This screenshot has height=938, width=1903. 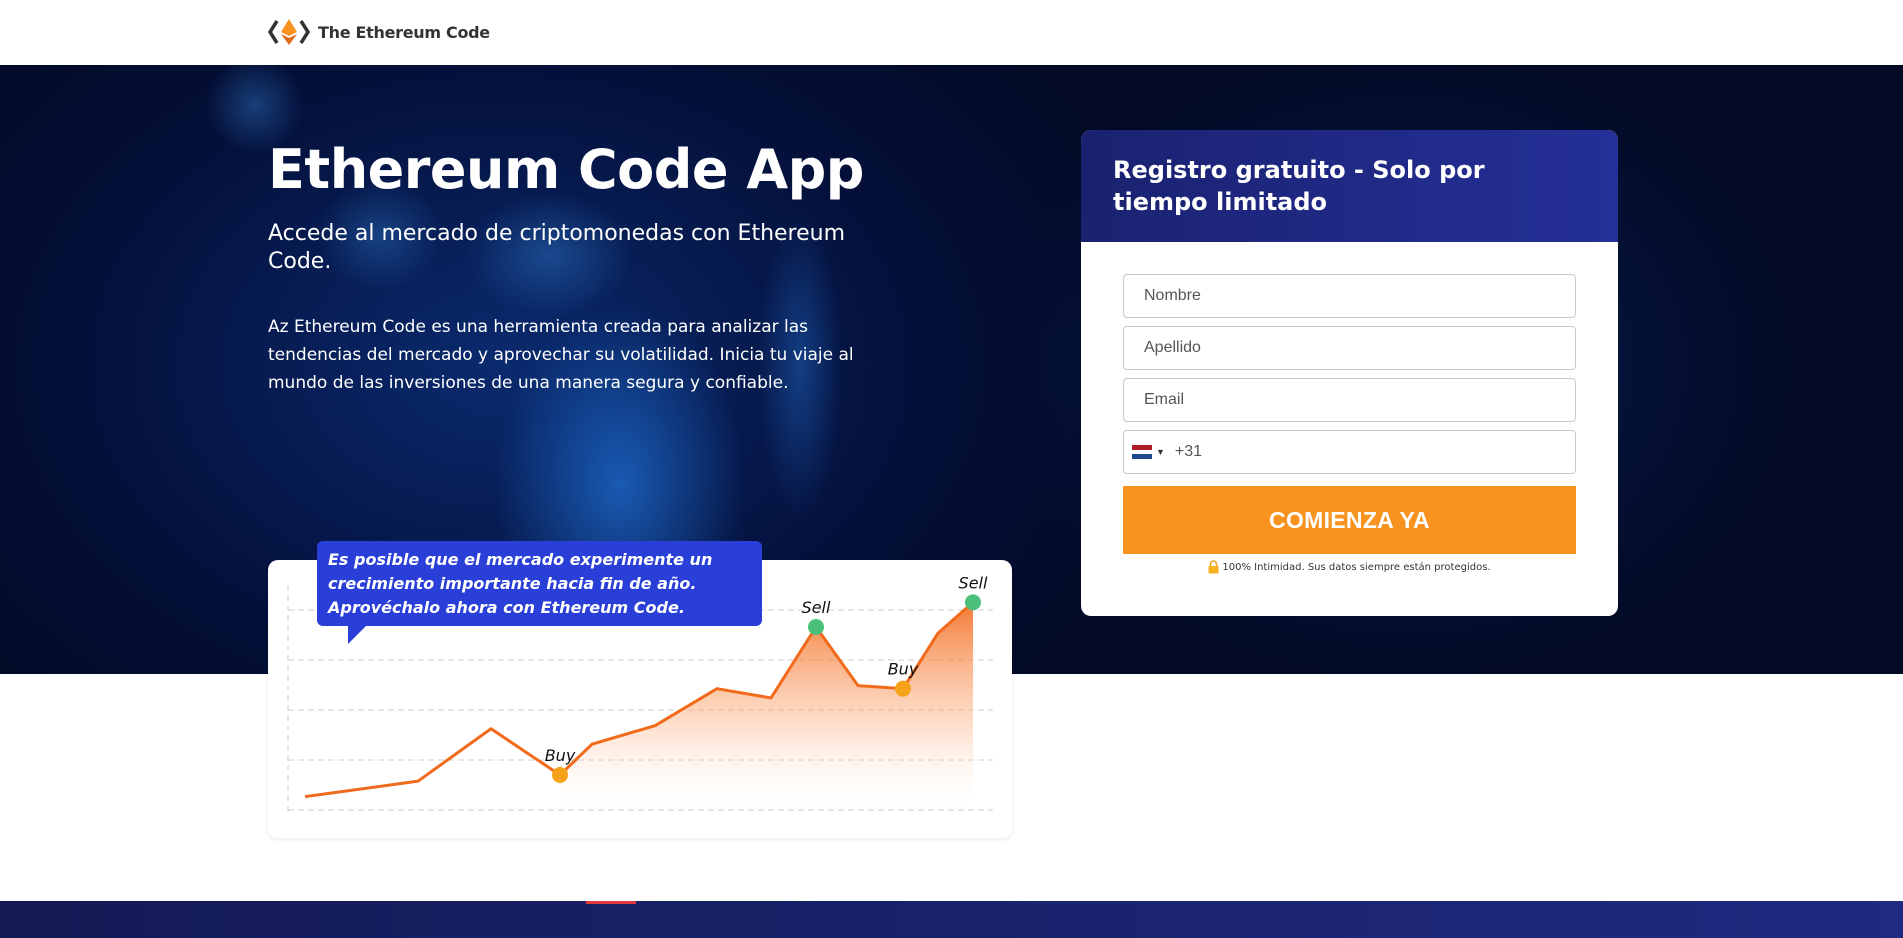 I want to click on phone-field: ▼ +31, so click(x=1349, y=452).